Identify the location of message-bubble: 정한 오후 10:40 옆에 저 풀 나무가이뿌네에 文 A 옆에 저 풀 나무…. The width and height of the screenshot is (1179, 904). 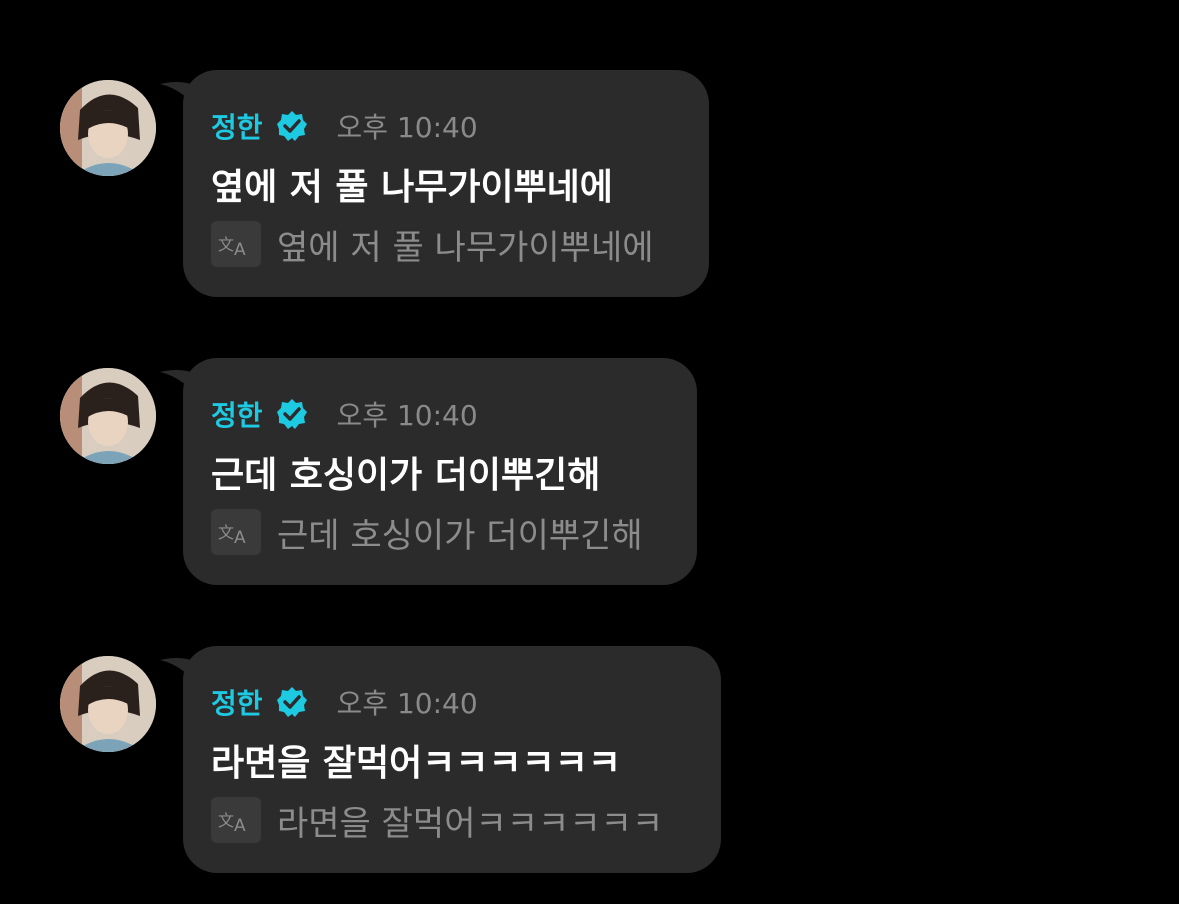
(446, 183).